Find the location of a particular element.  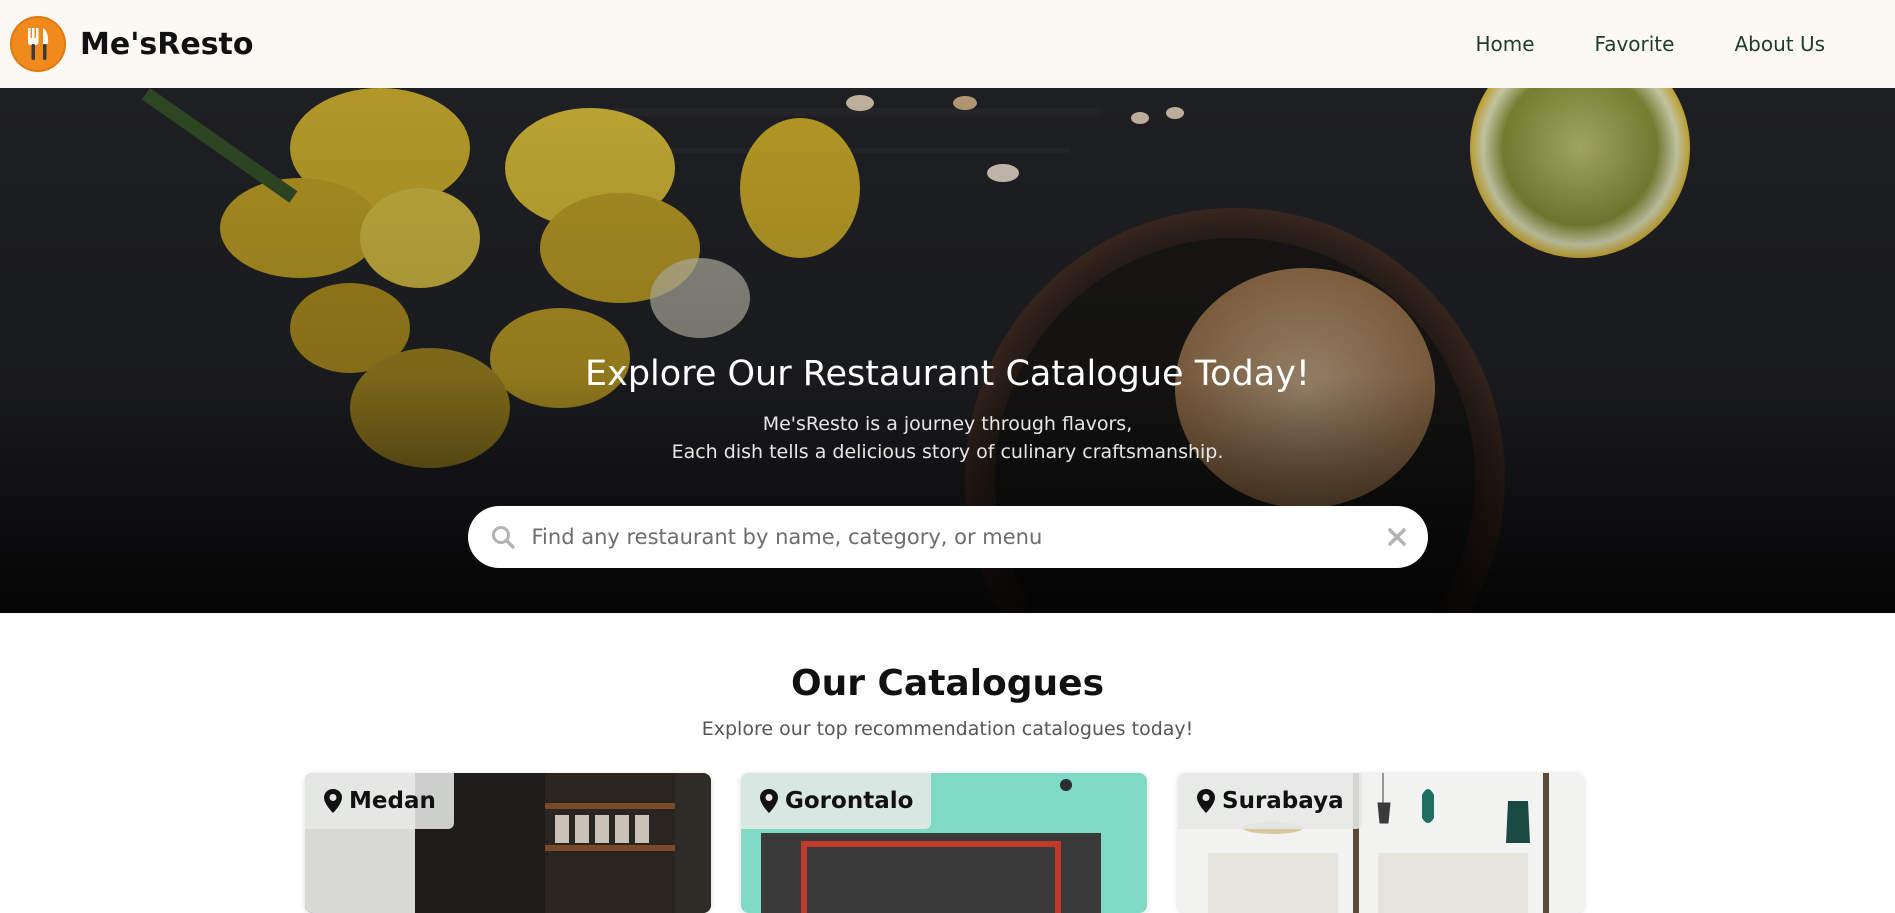

brand-name: Me'sResto is located at coordinates (167, 44).